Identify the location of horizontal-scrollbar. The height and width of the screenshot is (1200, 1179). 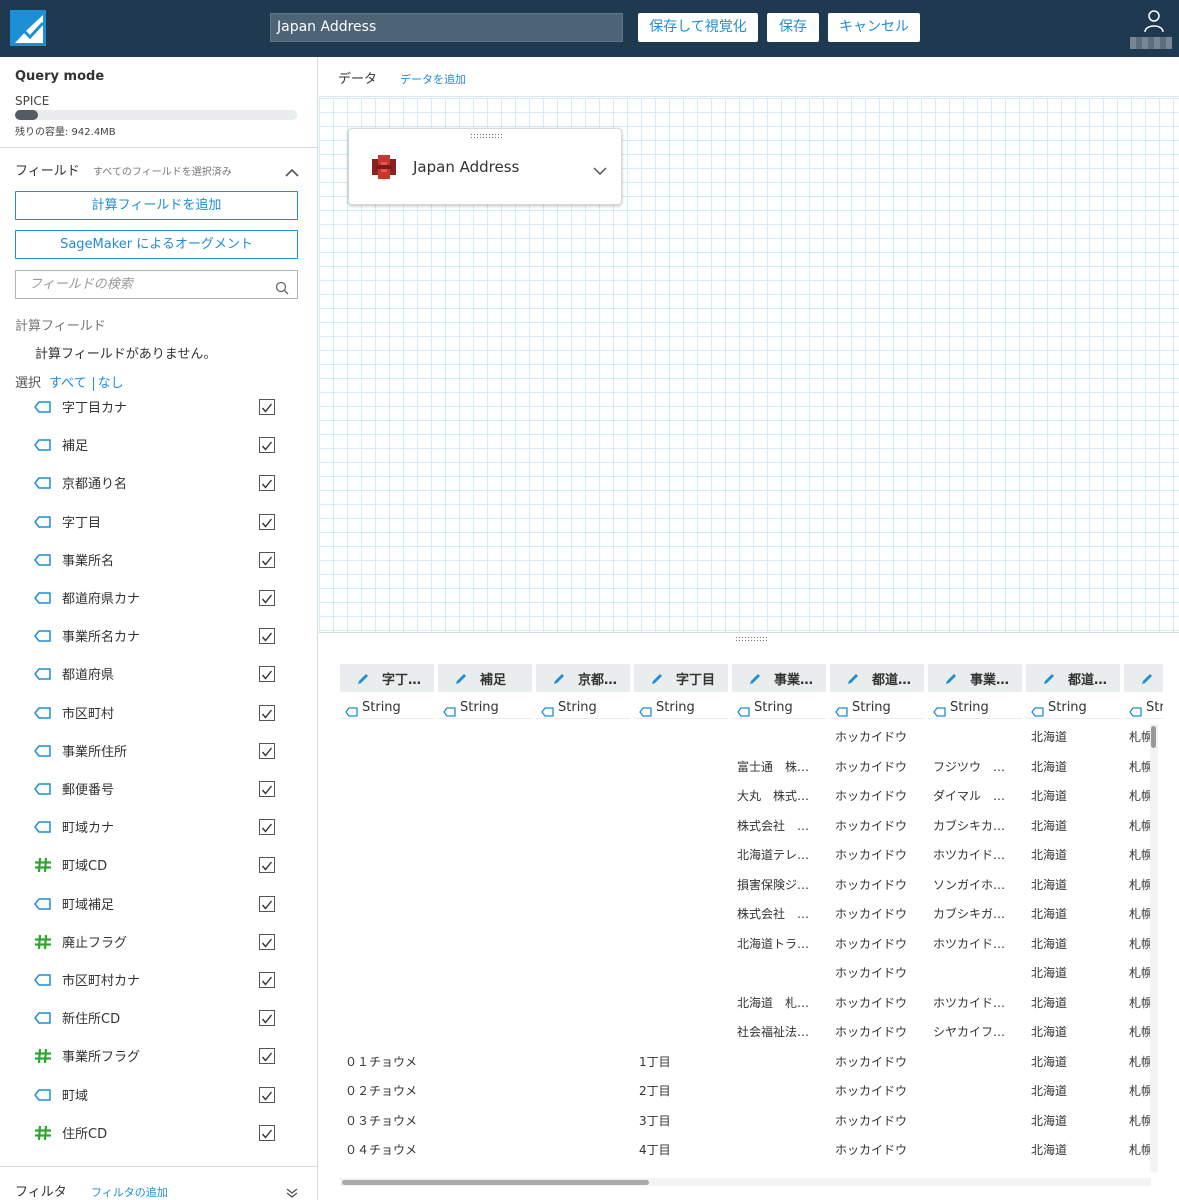
(745, 1182).